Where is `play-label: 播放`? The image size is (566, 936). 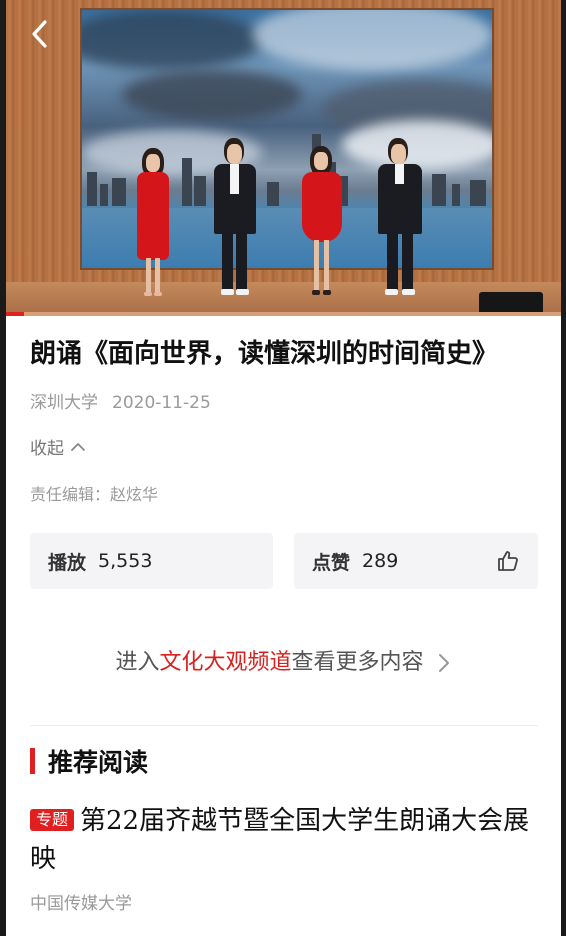 play-label: 播放 is located at coordinates (67, 562).